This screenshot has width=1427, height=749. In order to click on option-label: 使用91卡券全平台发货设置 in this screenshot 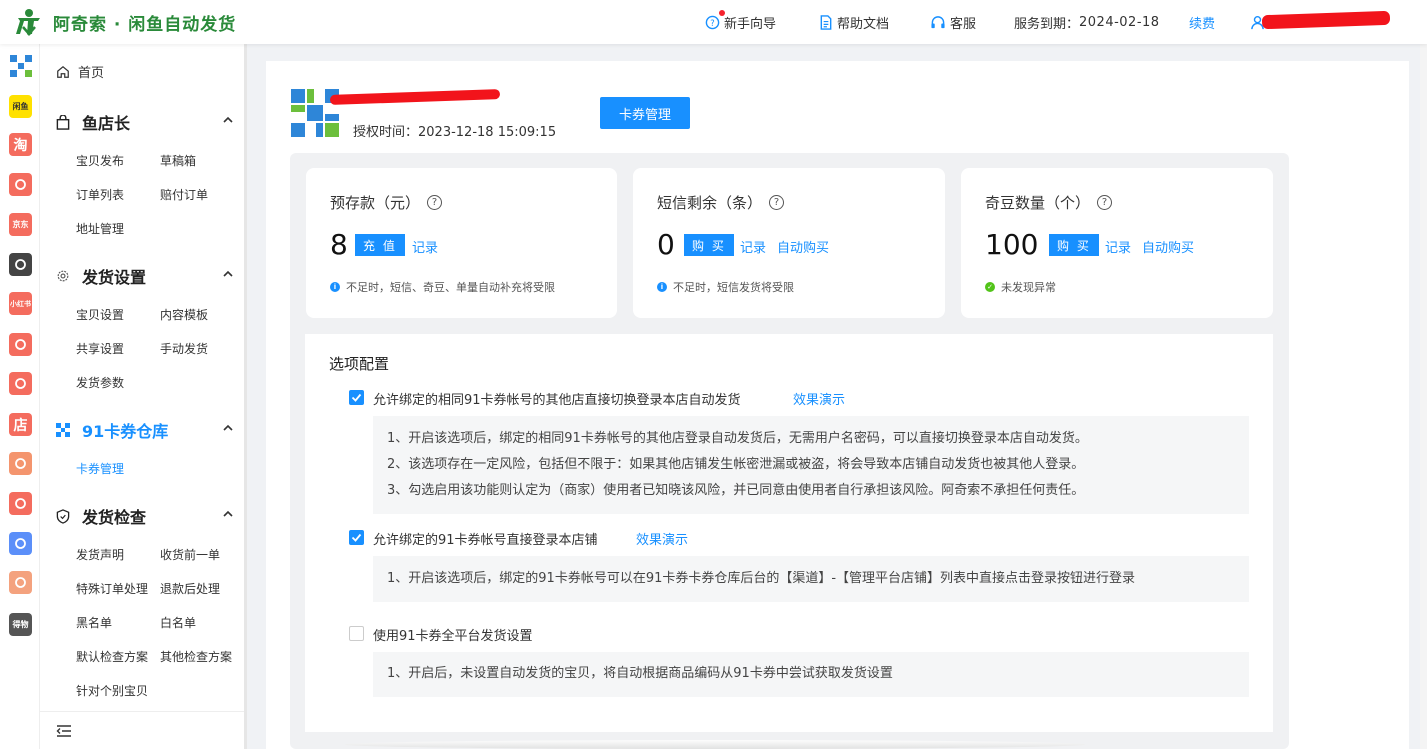, I will do `click(453, 634)`.